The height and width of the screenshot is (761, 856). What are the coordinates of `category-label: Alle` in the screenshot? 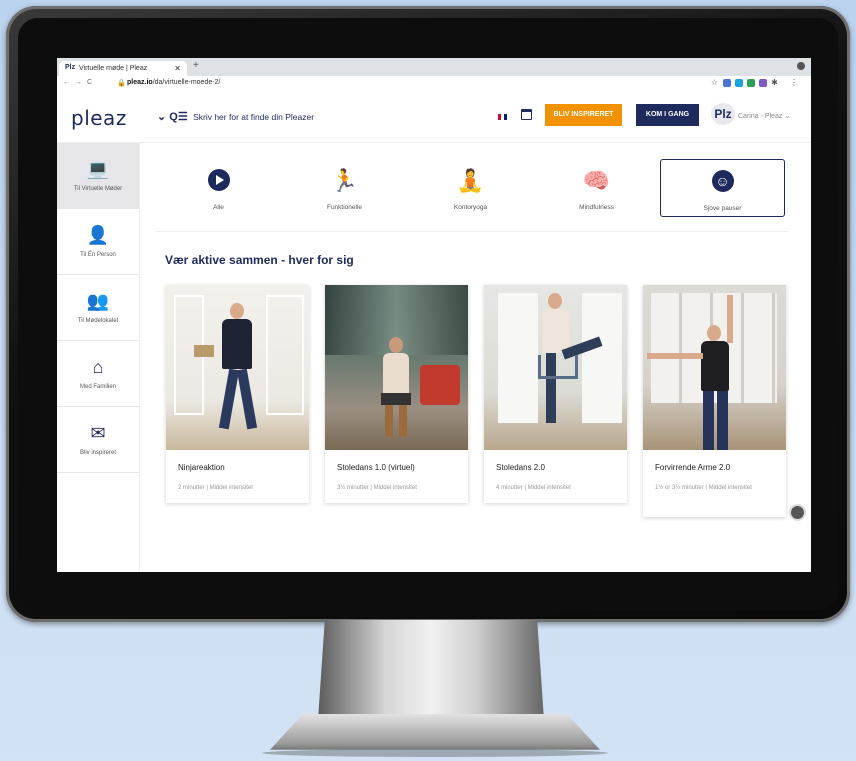 It's located at (218, 207).